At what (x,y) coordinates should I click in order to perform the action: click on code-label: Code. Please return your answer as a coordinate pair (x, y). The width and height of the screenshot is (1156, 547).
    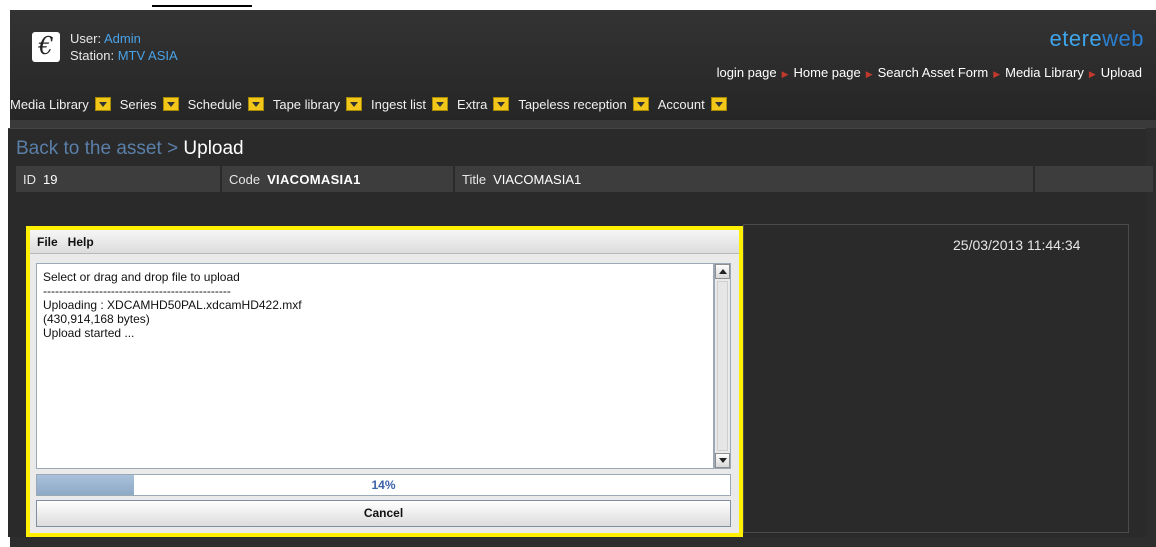
    Looking at the image, I should click on (245, 179).